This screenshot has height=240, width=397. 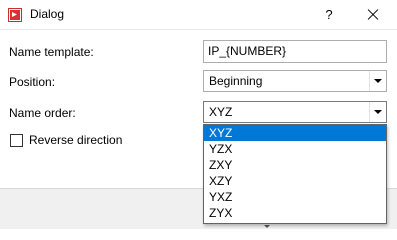 What do you see at coordinates (198, 15) in the screenshot?
I see `title-bar: Dialog ?` at bounding box center [198, 15].